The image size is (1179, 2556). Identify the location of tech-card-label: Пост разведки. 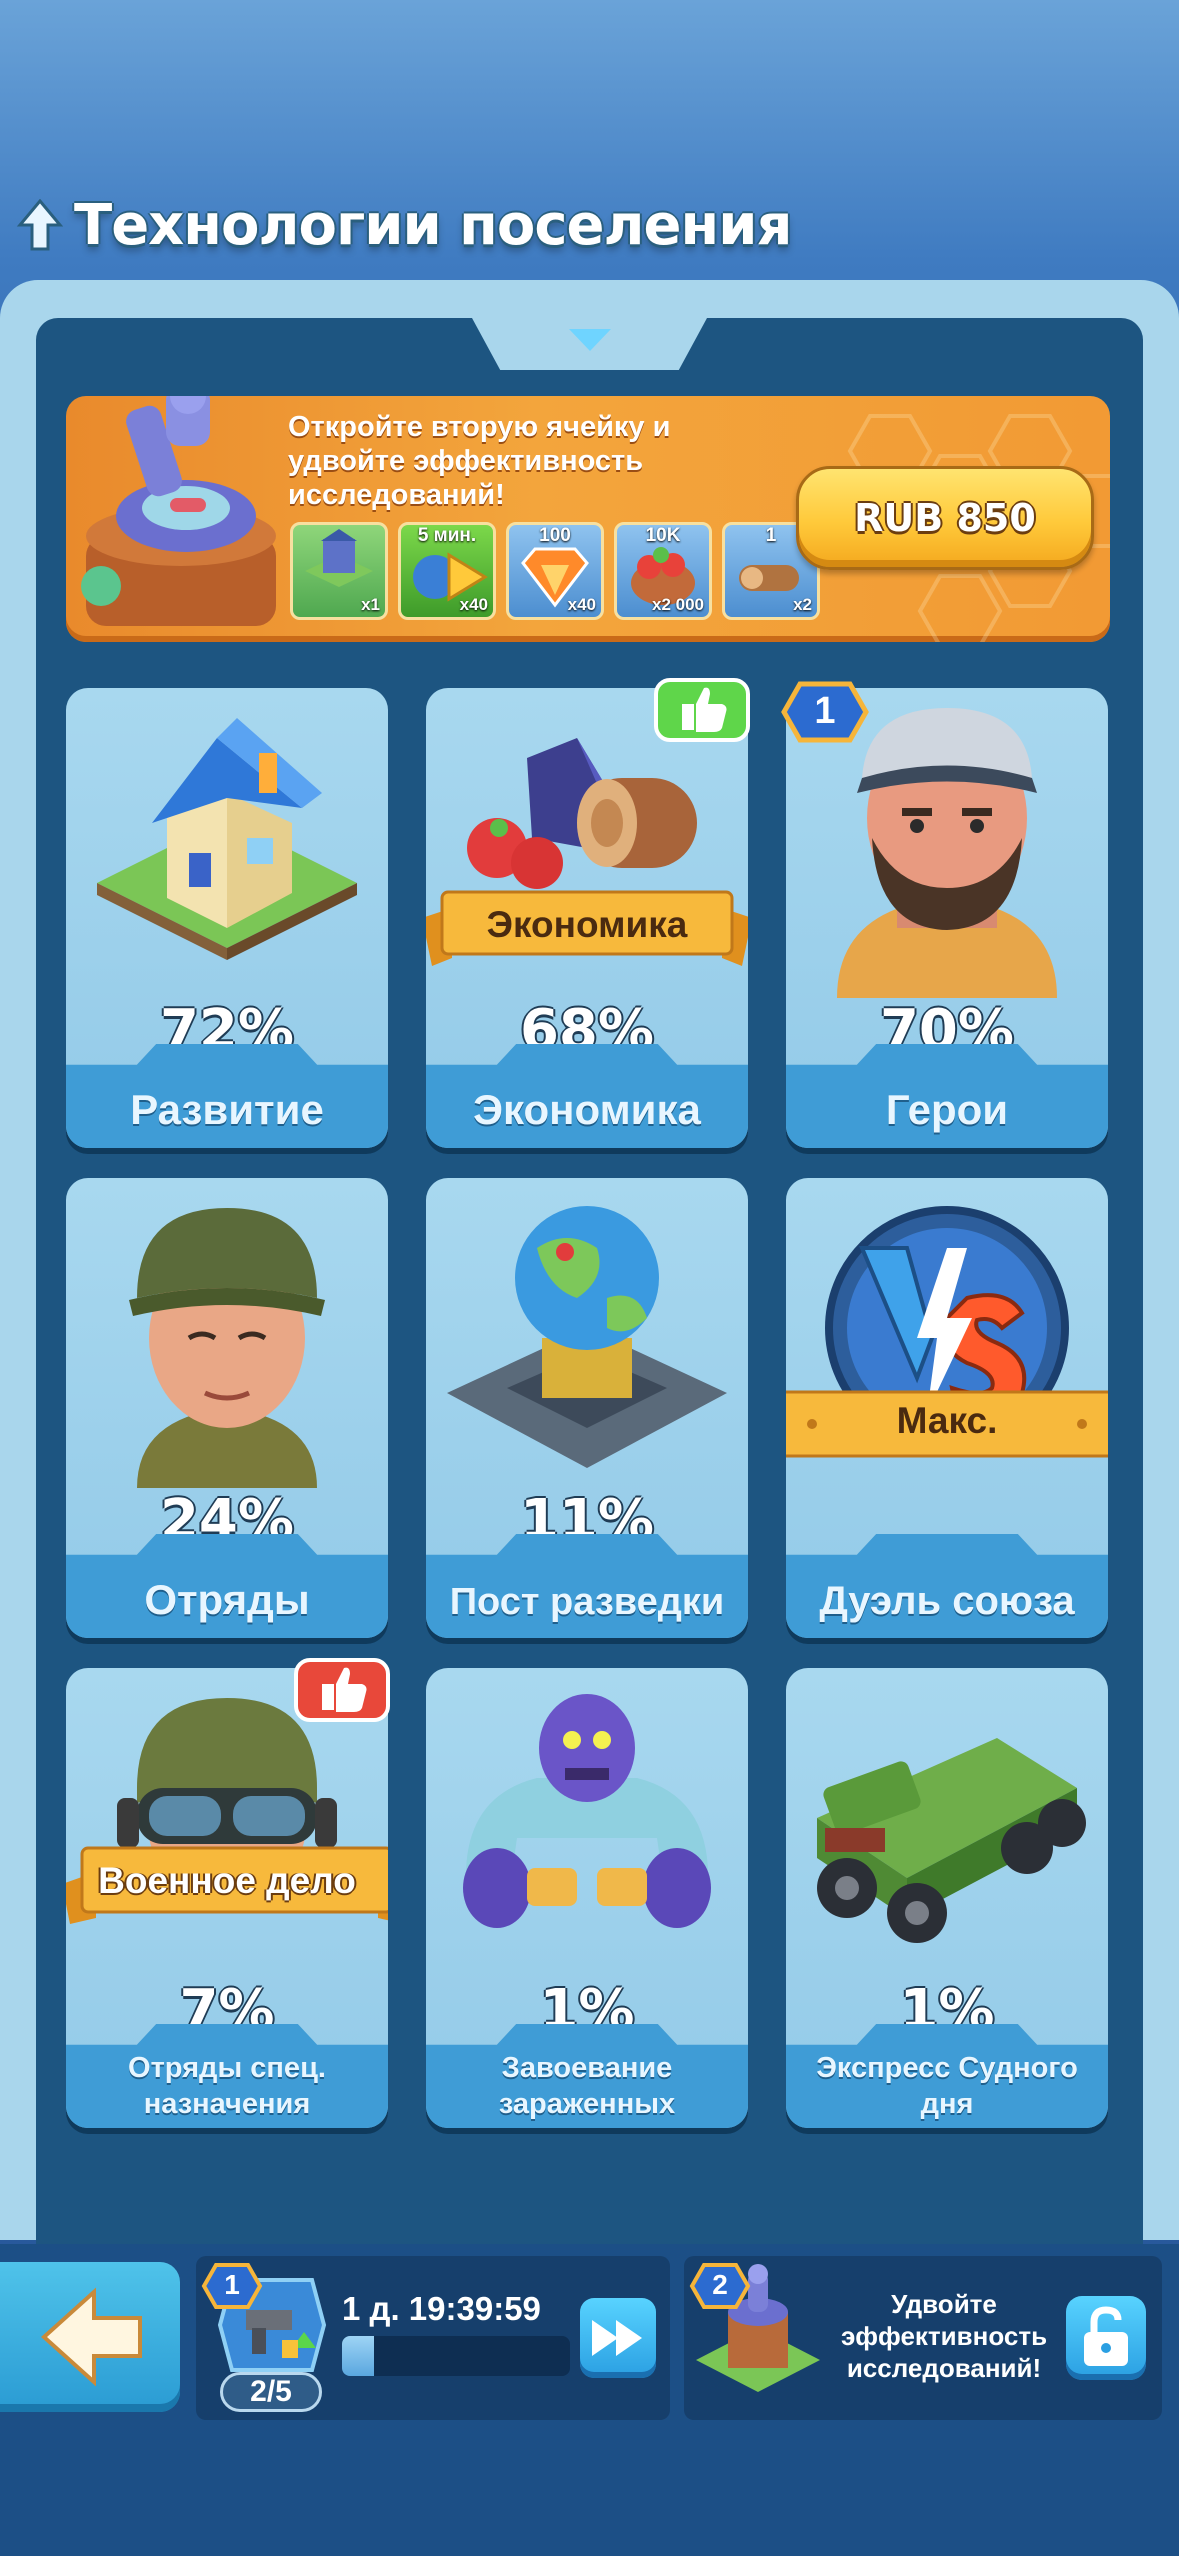
(587, 1602).